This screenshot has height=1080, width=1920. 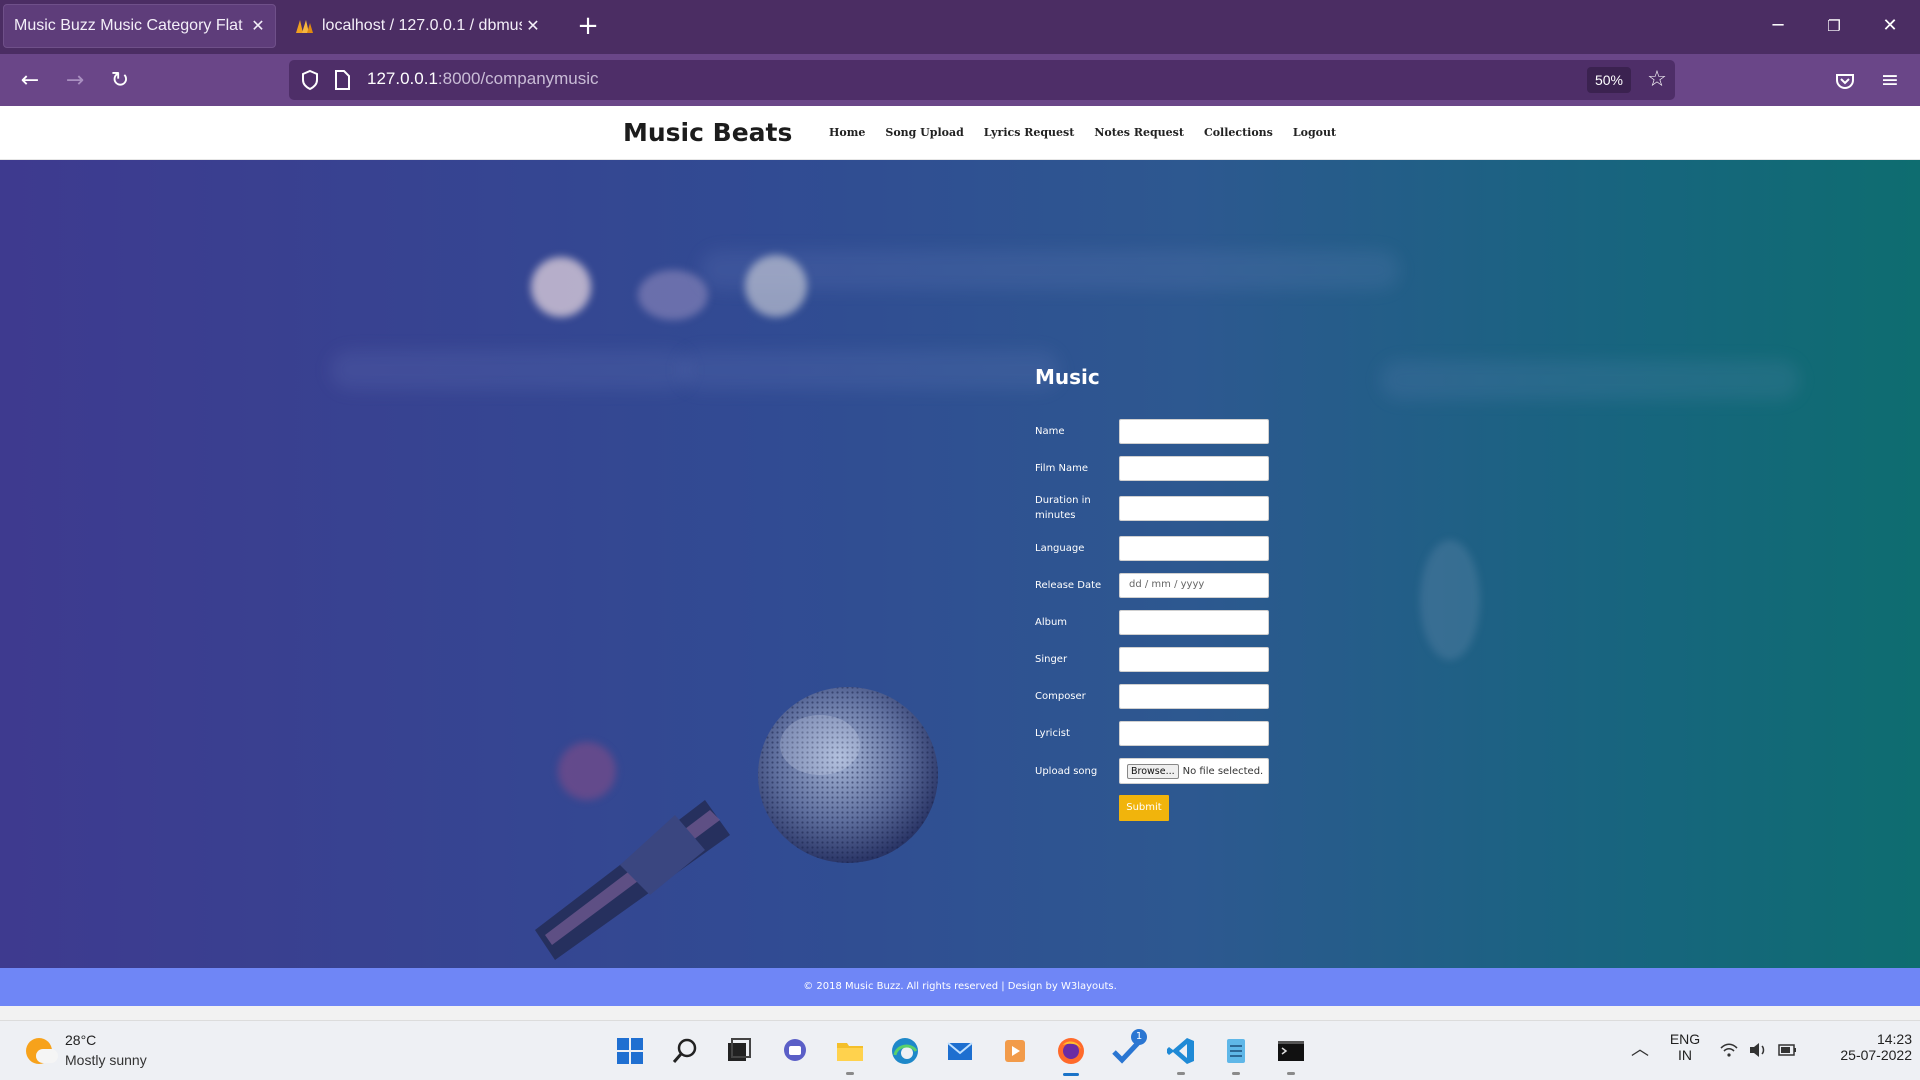 I want to click on clock-date: 25-07-2022, so click(x=1876, y=1055).